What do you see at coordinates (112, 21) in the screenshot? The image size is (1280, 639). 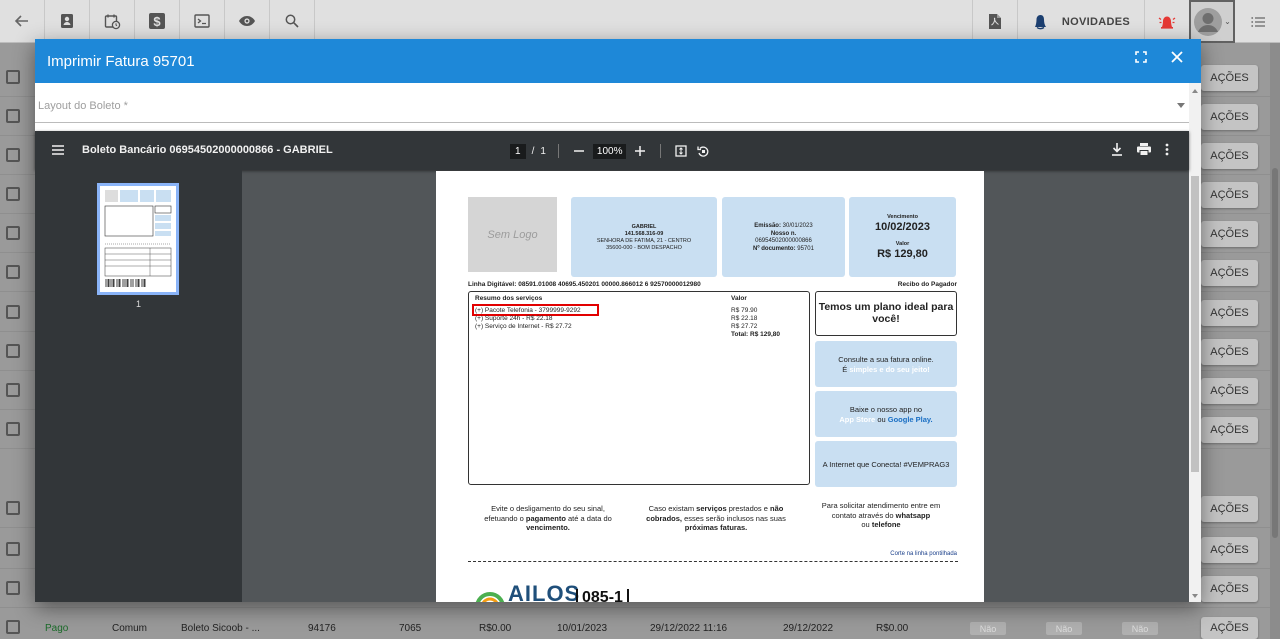 I see `calendar-clock-icon` at bounding box center [112, 21].